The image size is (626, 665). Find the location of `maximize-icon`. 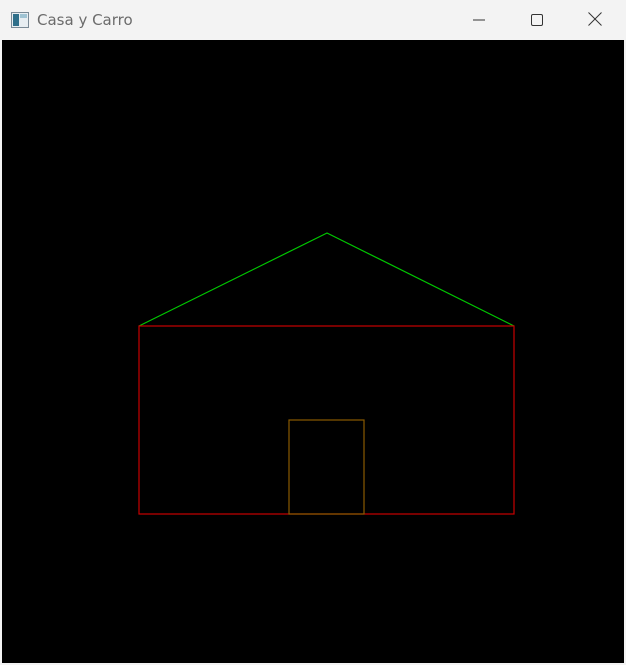

maximize-icon is located at coordinates (537, 20).